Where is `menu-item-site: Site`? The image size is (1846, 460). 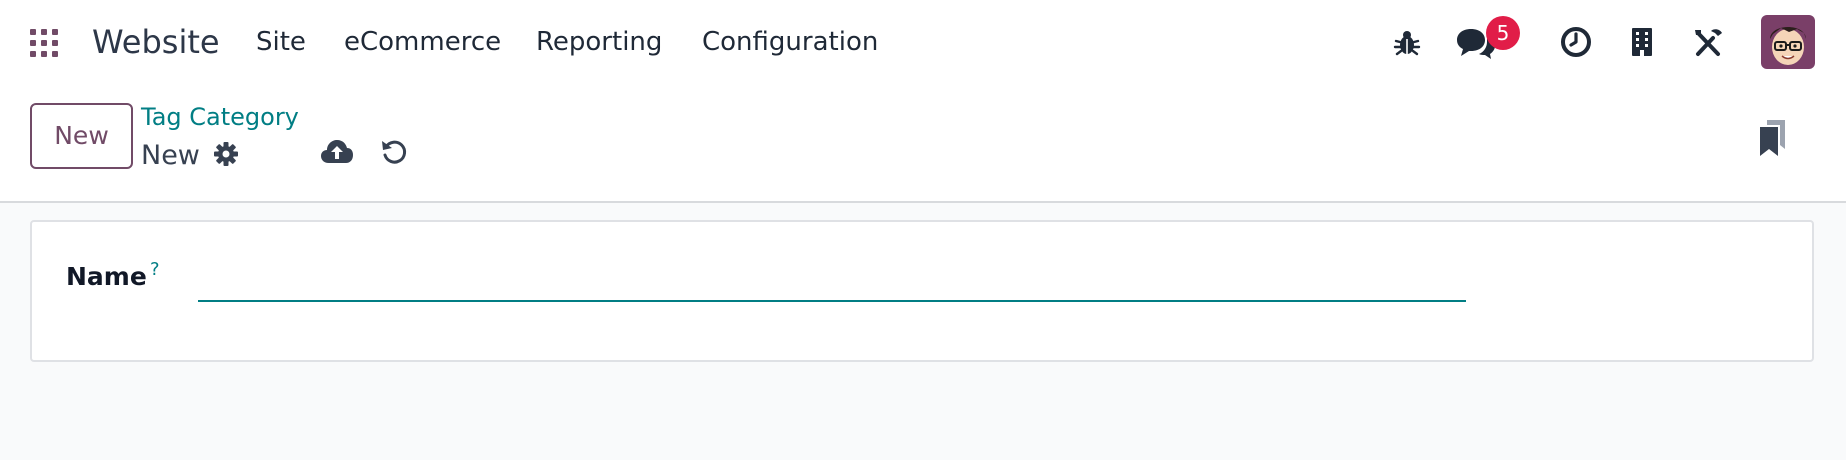 menu-item-site: Site is located at coordinates (281, 42).